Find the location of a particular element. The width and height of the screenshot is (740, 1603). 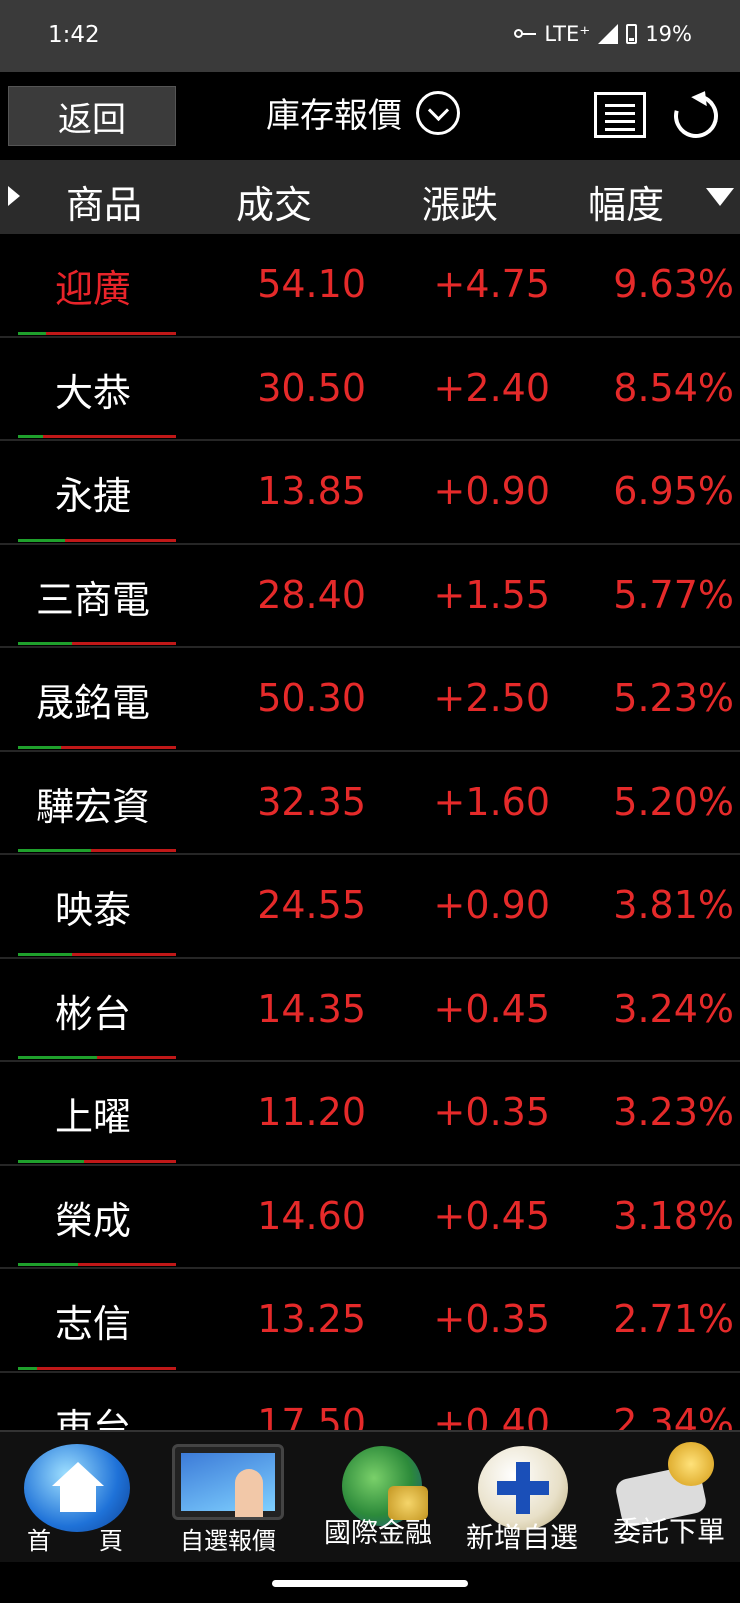

column-price: 成交 is located at coordinates (274, 201).